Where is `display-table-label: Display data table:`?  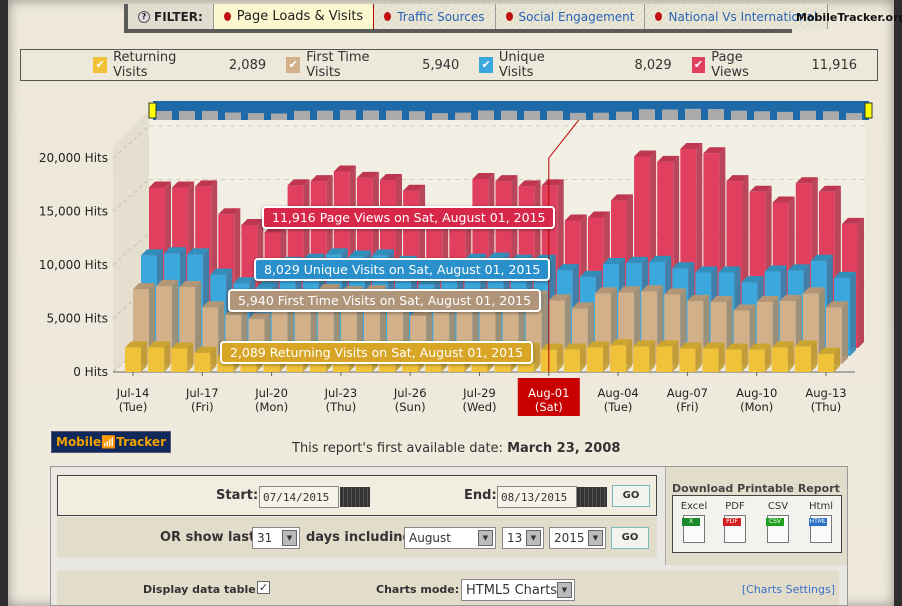
display-table-label: Display data table: is located at coordinates (202, 589).